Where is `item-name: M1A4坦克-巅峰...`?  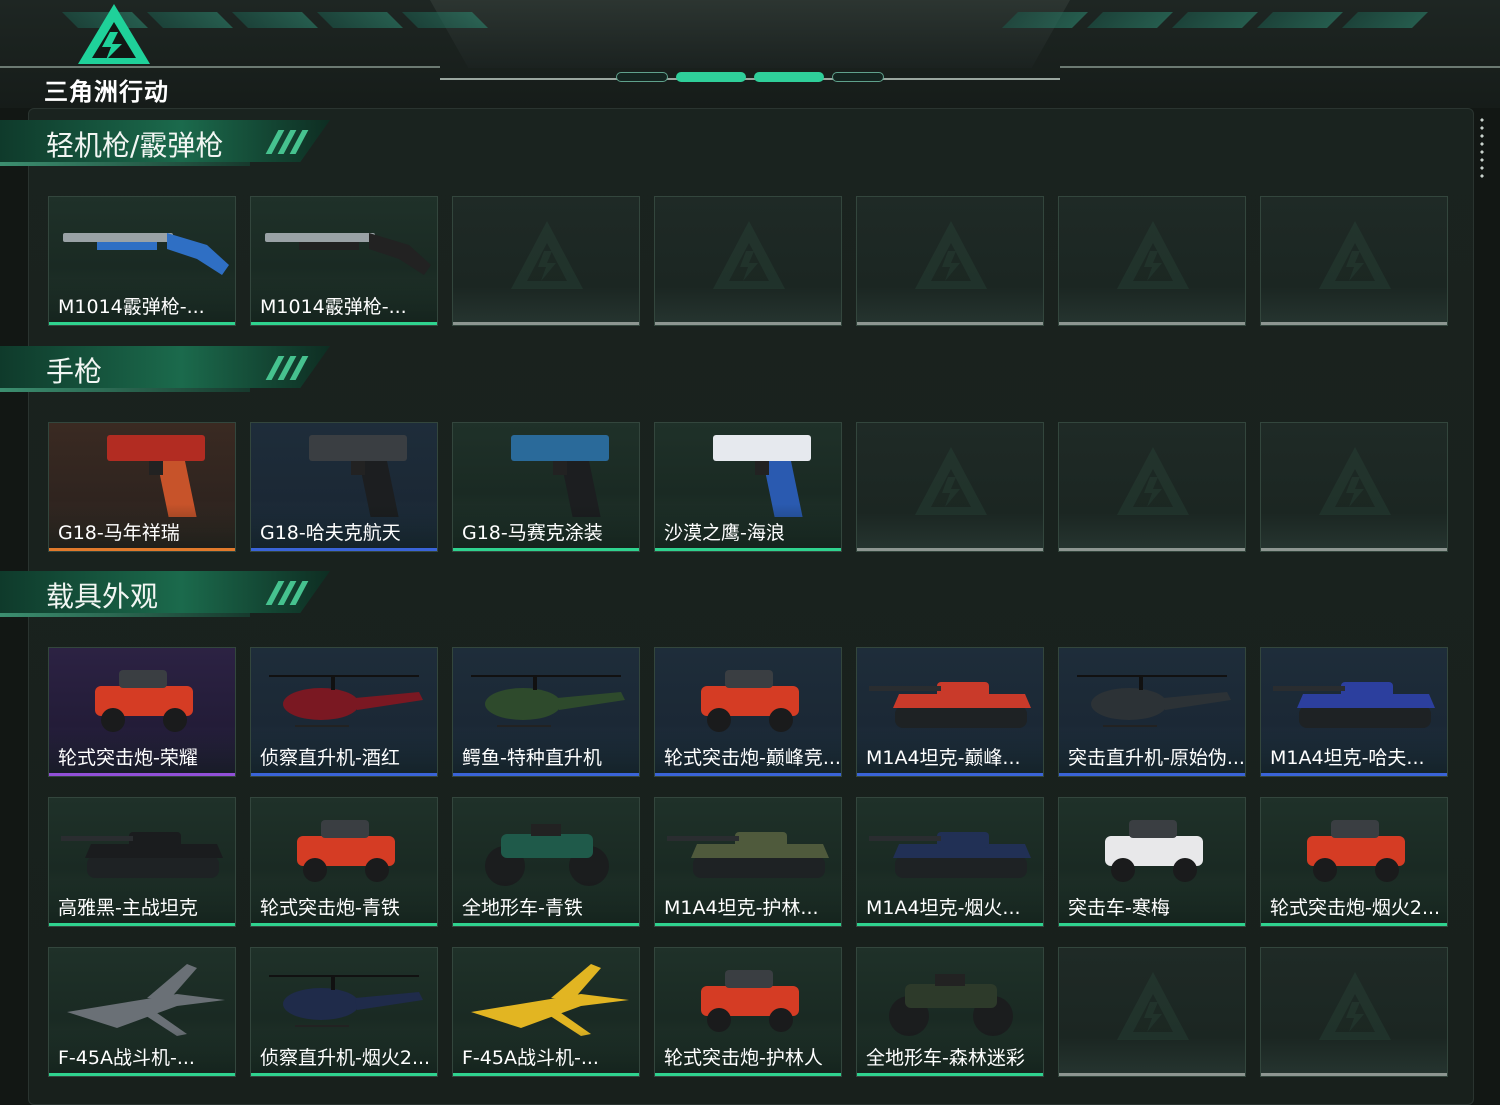
item-name: M1A4坦克-巅峰... is located at coordinates (943, 758).